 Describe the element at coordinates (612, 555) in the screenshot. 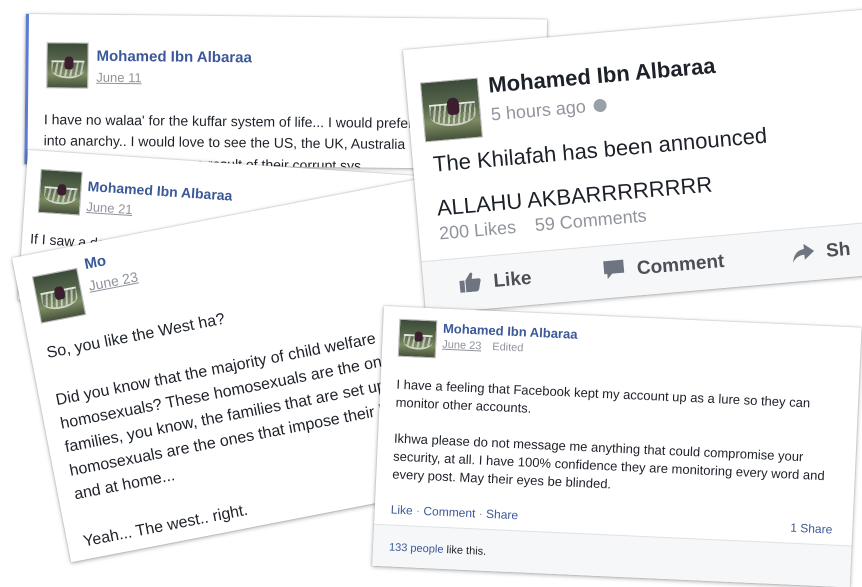

I see `likes-footer: 133 people like this.` at that location.